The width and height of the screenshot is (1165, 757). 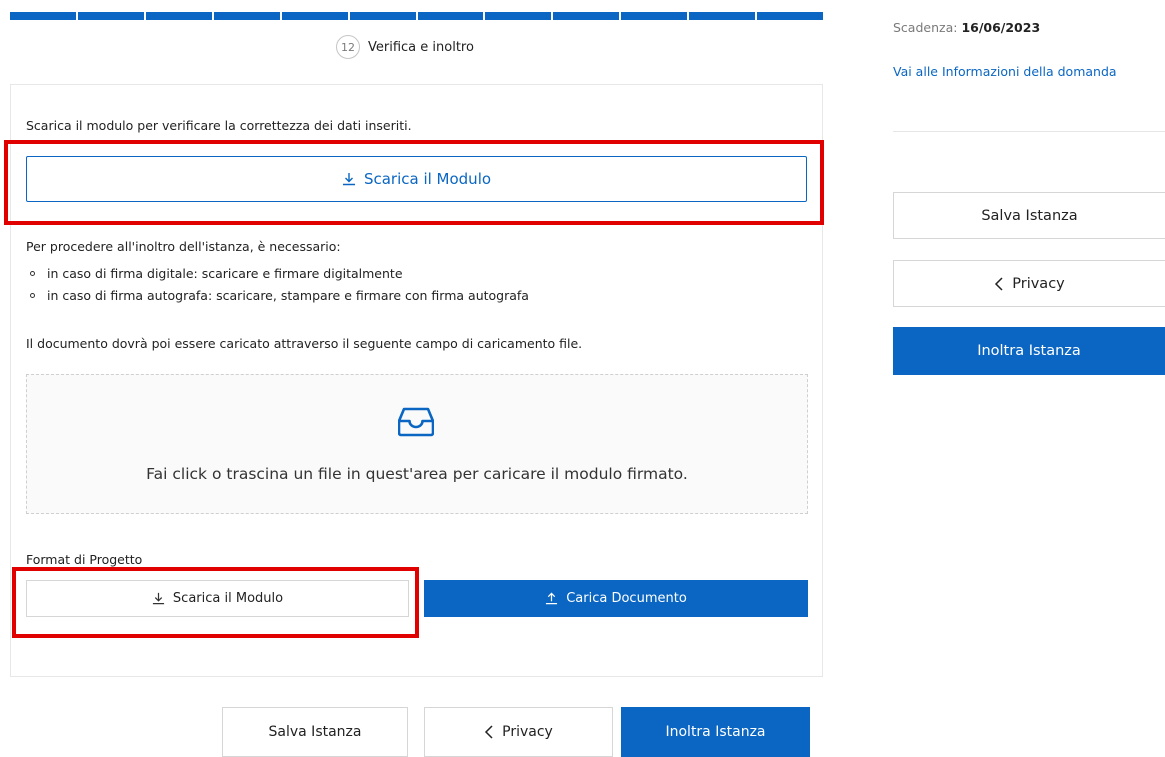 I want to click on submit-instance-button: Inoltra Istanza, so click(x=715, y=732).